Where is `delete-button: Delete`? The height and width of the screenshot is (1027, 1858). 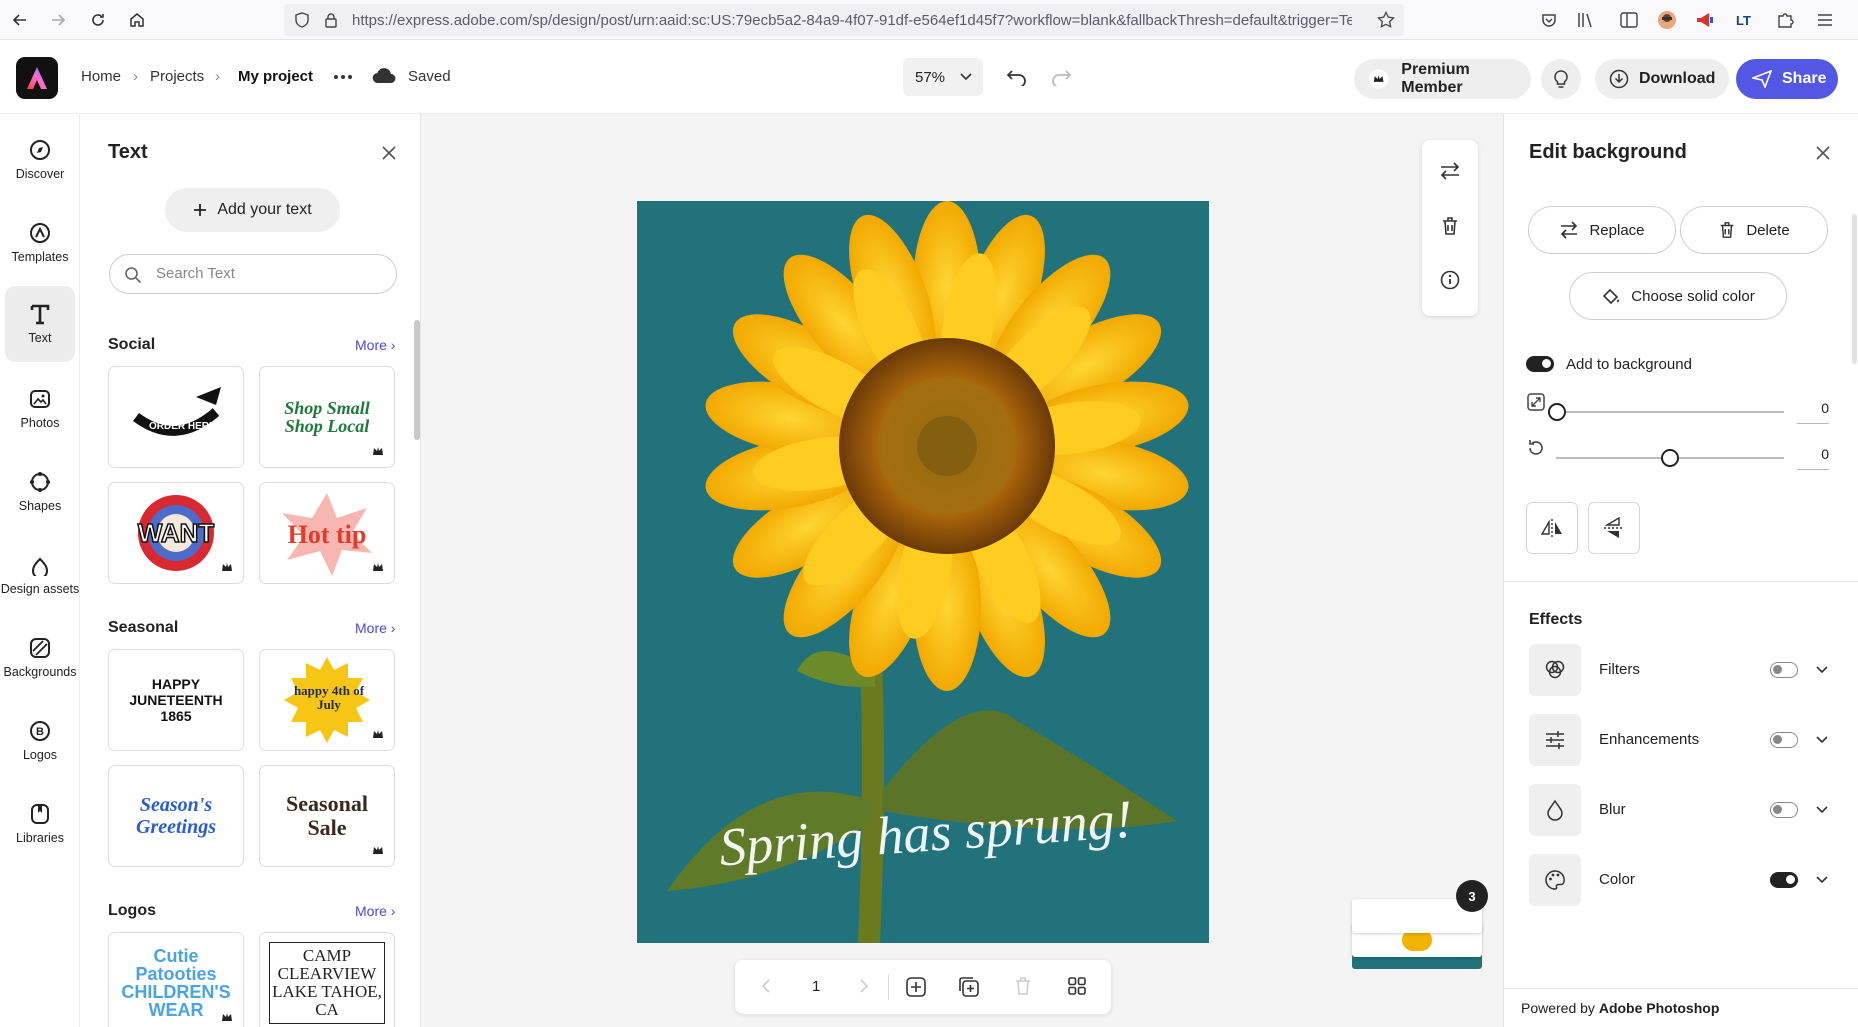 delete-button: Delete is located at coordinates (1754, 230).